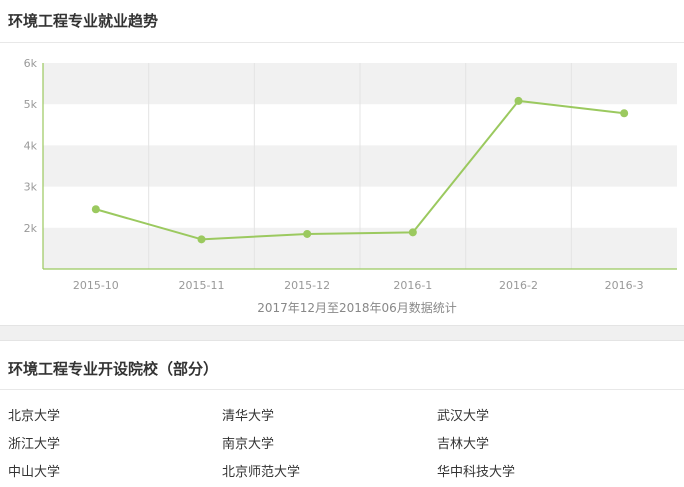  Describe the element at coordinates (412, 285) in the screenshot. I see `x-tick-label: 2016-1` at that location.